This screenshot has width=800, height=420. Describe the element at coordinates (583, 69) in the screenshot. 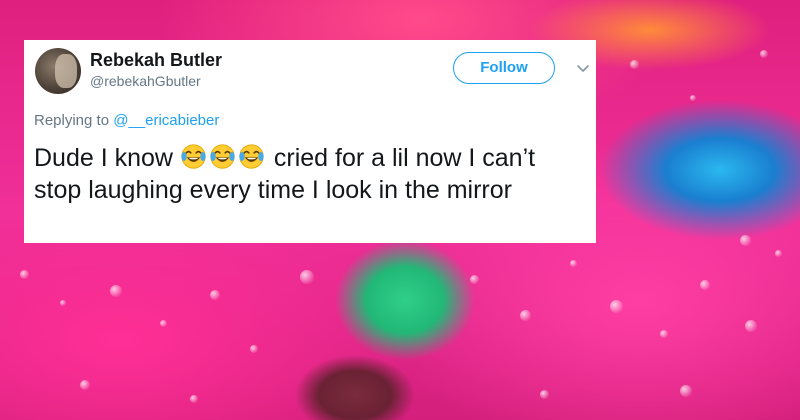

I see `chevron-down-icon` at that location.